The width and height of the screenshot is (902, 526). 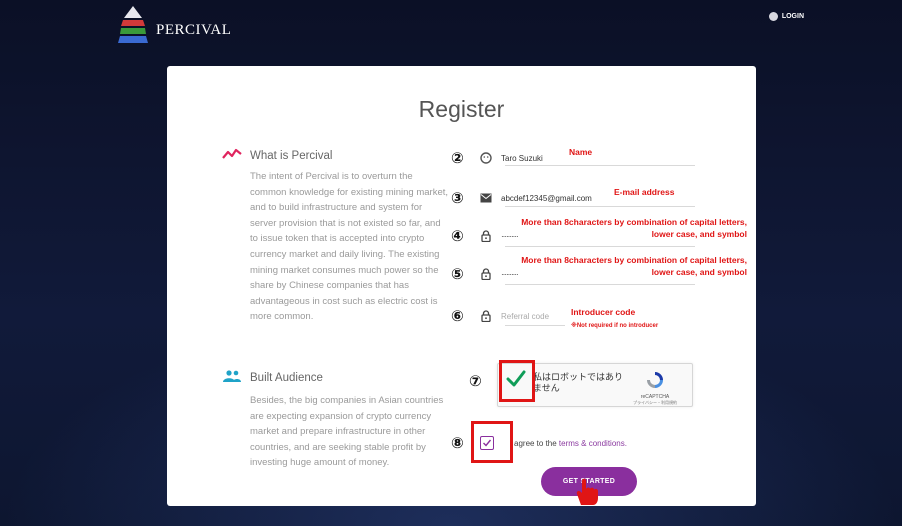 I want to click on login-link: LOGIN, so click(x=786, y=16).